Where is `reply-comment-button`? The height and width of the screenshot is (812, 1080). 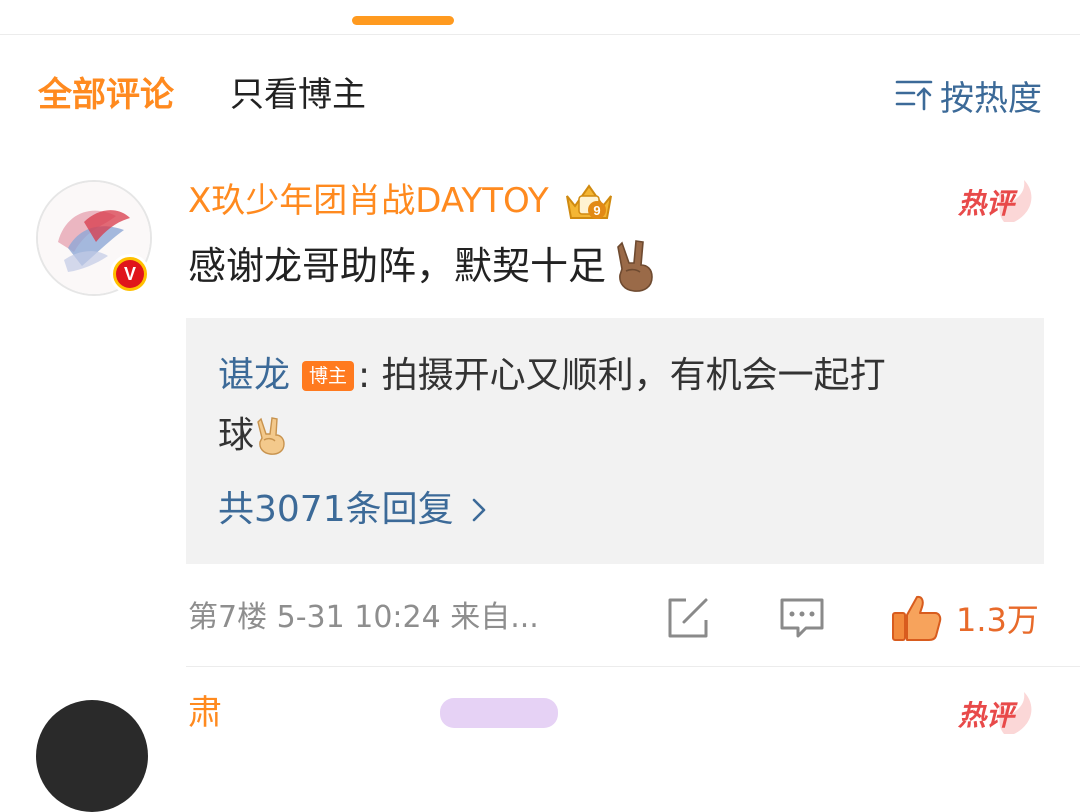 reply-comment-button is located at coordinates (802, 618).